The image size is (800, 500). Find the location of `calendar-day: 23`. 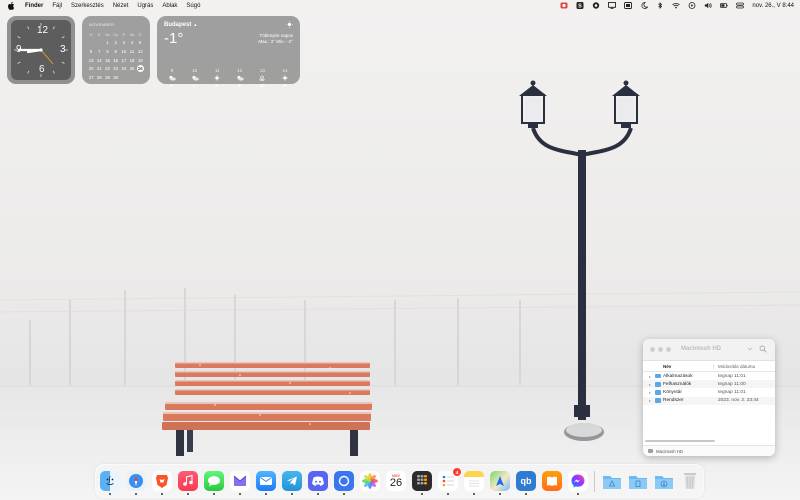

calendar-day: 23 is located at coordinates (116, 69).